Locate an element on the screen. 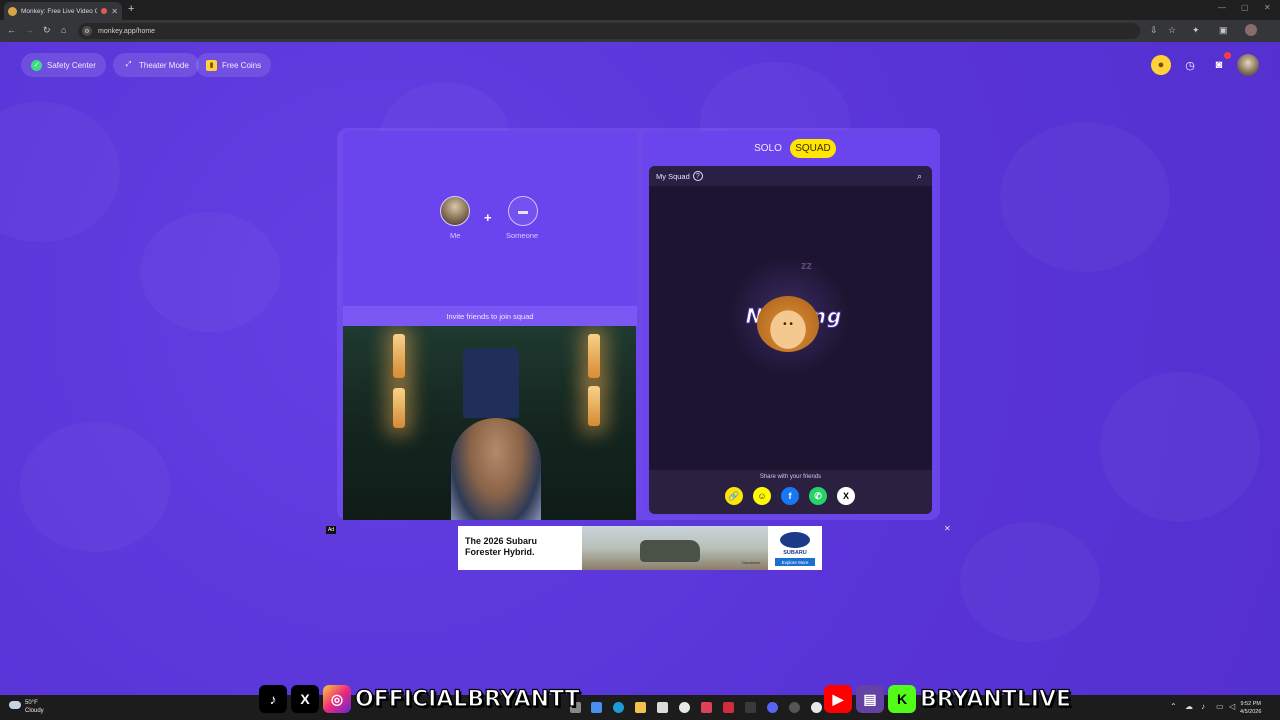 The width and height of the screenshot is (1280, 720). tab-title: Monkey: Free Live Video Ch is located at coordinates (59, 11).